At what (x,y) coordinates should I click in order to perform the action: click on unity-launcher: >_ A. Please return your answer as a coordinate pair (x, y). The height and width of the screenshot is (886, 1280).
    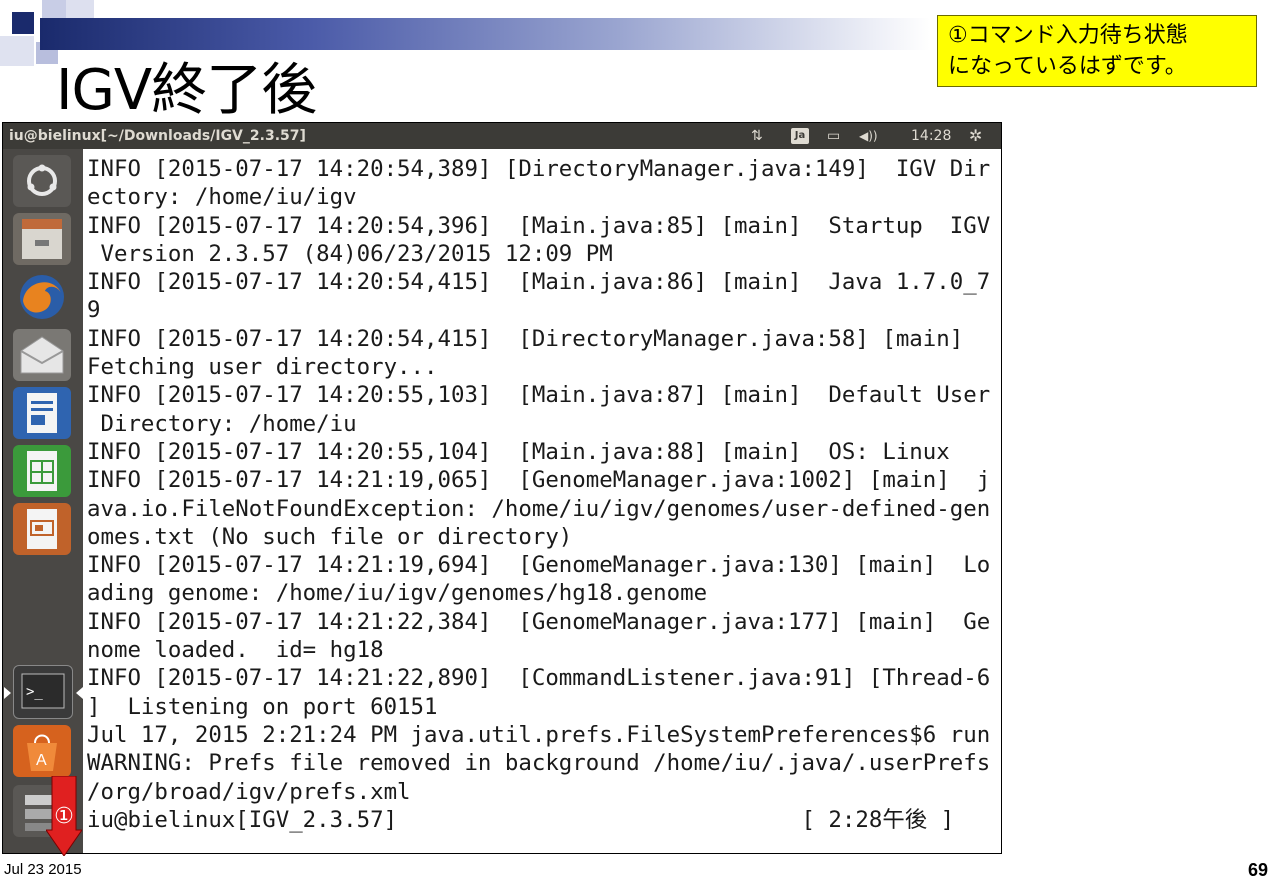
    Looking at the image, I should click on (43, 501).